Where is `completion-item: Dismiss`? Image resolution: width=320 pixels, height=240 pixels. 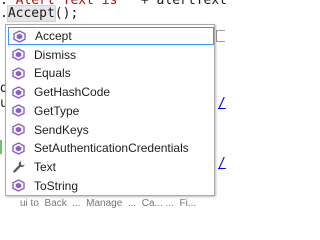
completion-item: Dismiss is located at coordinates (111, 55).